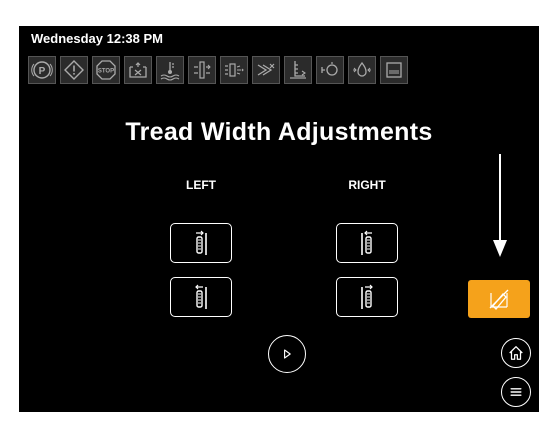  Describe the element at coordinates (298, 70) in the screenshot. I see `hydraulic-level-icon` at that location.